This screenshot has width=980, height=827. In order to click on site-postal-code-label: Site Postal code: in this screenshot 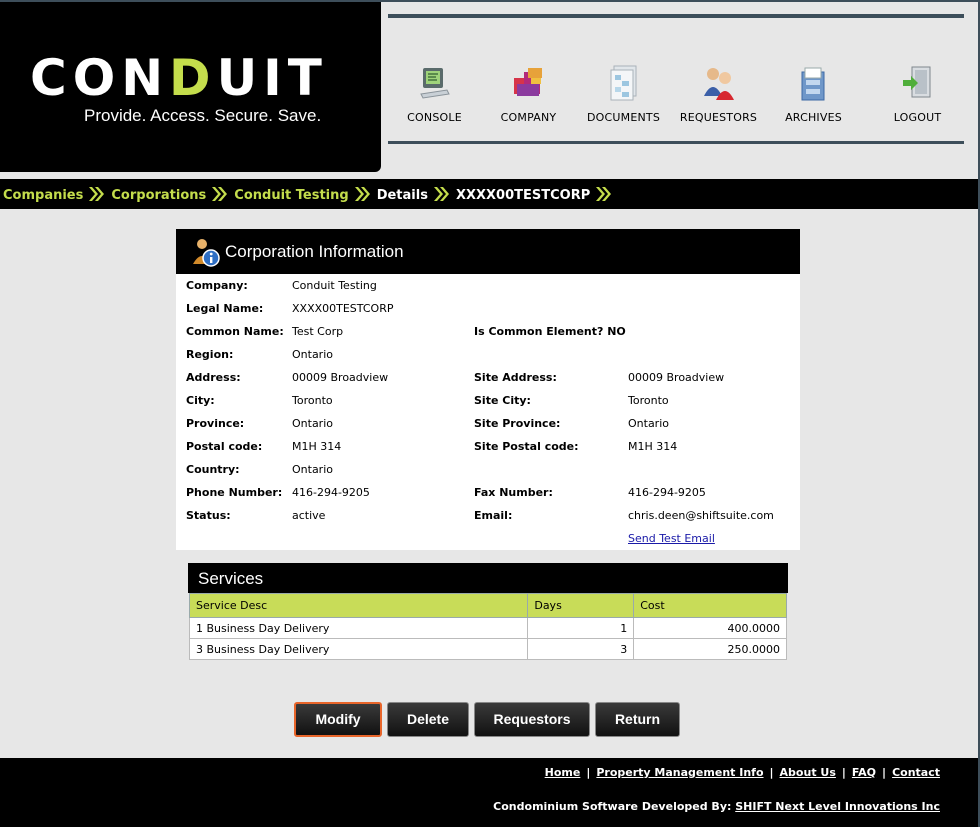, I will do `click(526, 446)`.